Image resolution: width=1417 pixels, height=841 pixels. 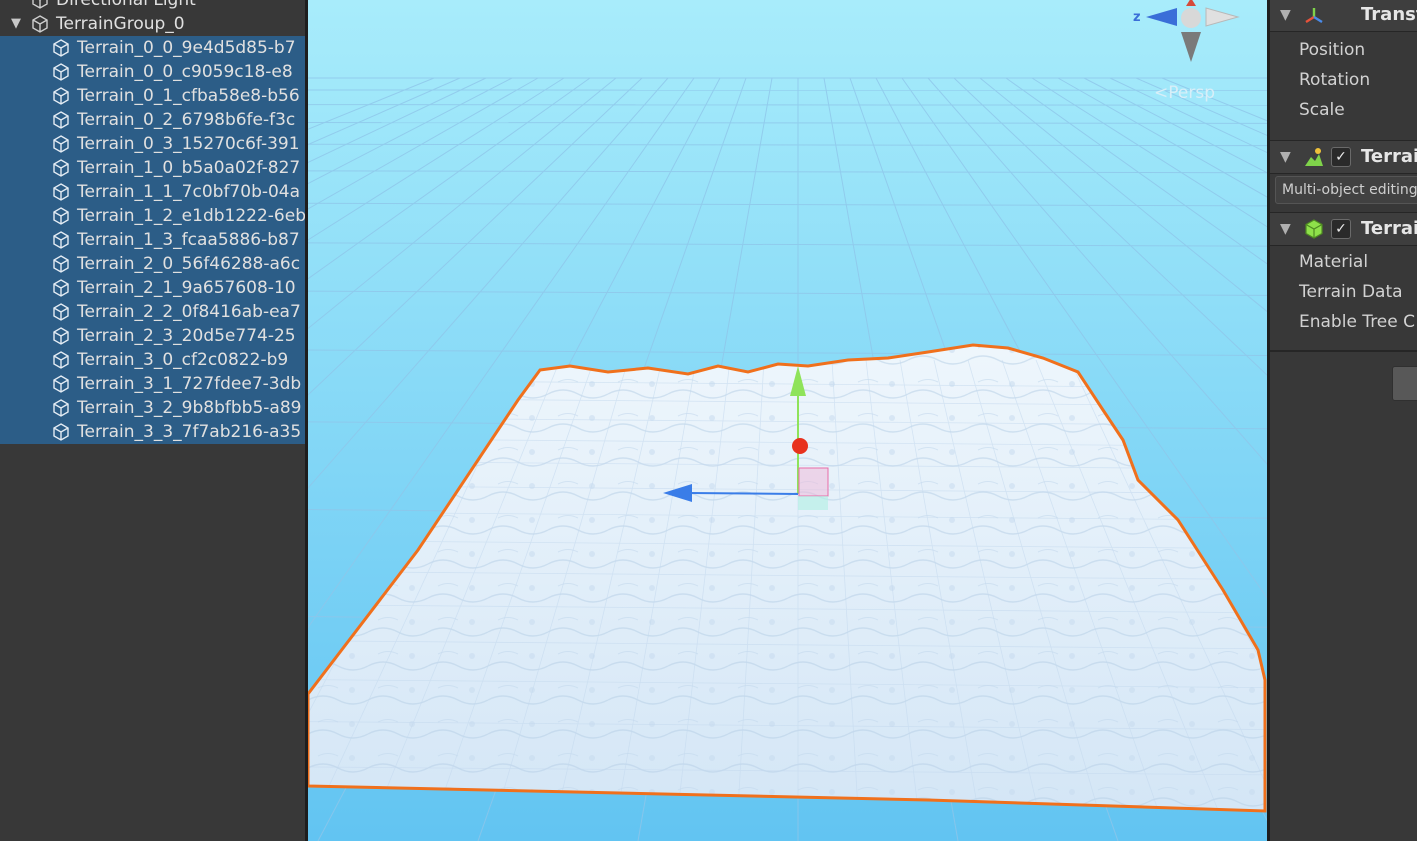 I want to click on hierarchy-item-label: Terrain_3_1_727fdee7-3db, so click(x=189, y=384).